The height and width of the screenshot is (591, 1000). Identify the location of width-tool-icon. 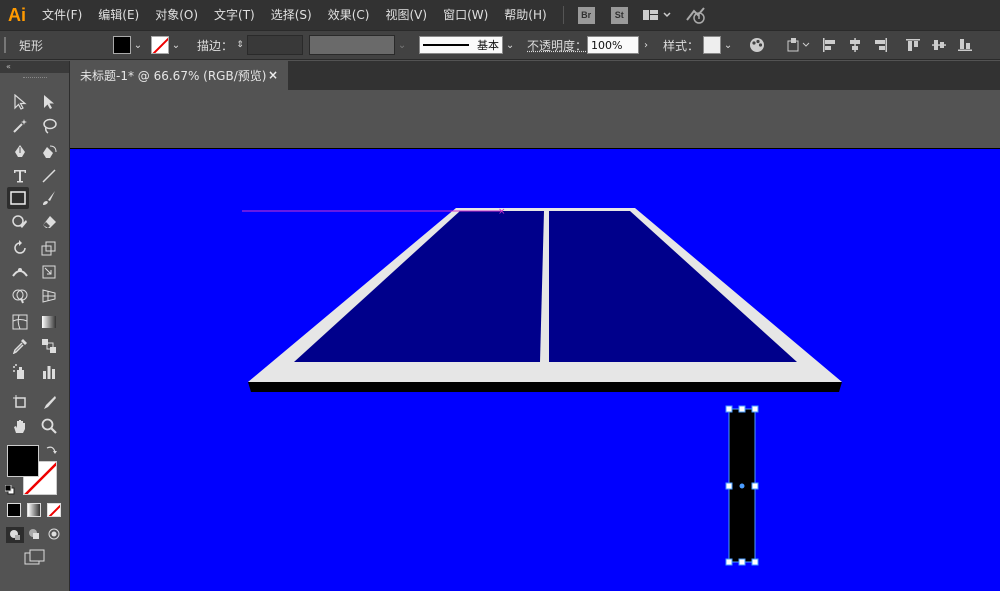
(20, 272).